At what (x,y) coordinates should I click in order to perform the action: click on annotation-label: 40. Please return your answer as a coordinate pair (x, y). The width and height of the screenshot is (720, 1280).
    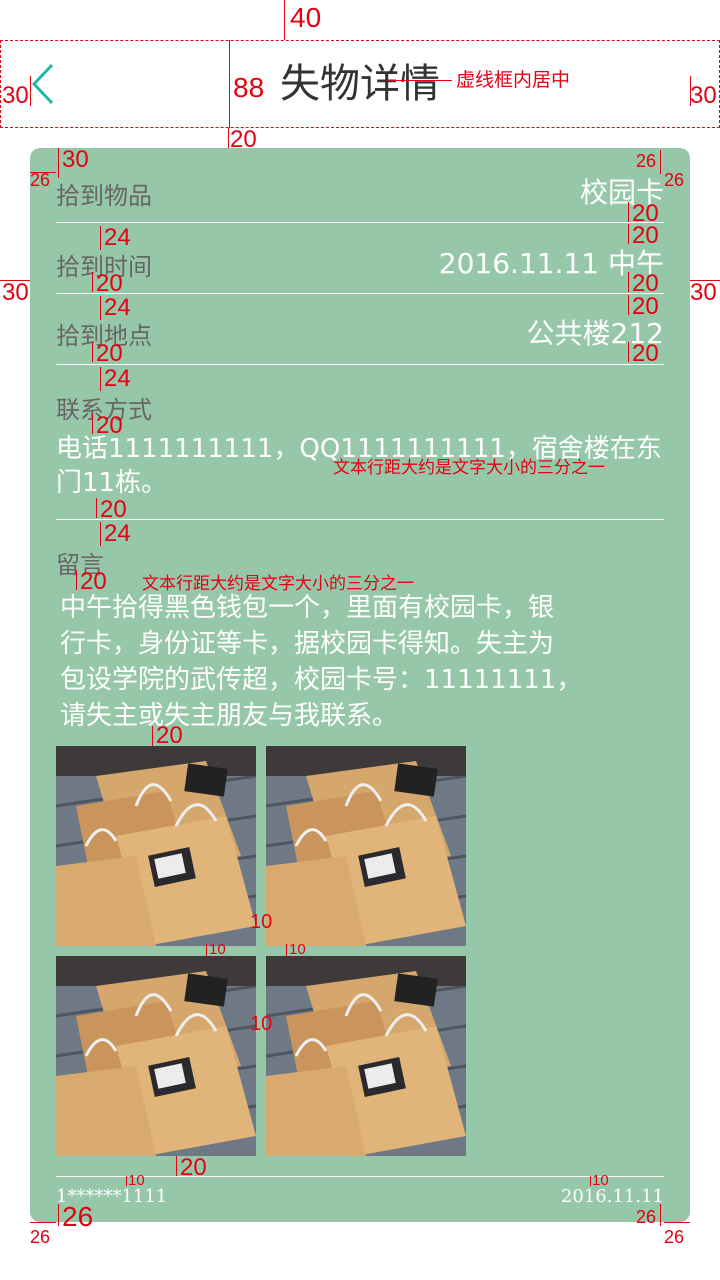
    Looking at the image, I should click on (306, 17).